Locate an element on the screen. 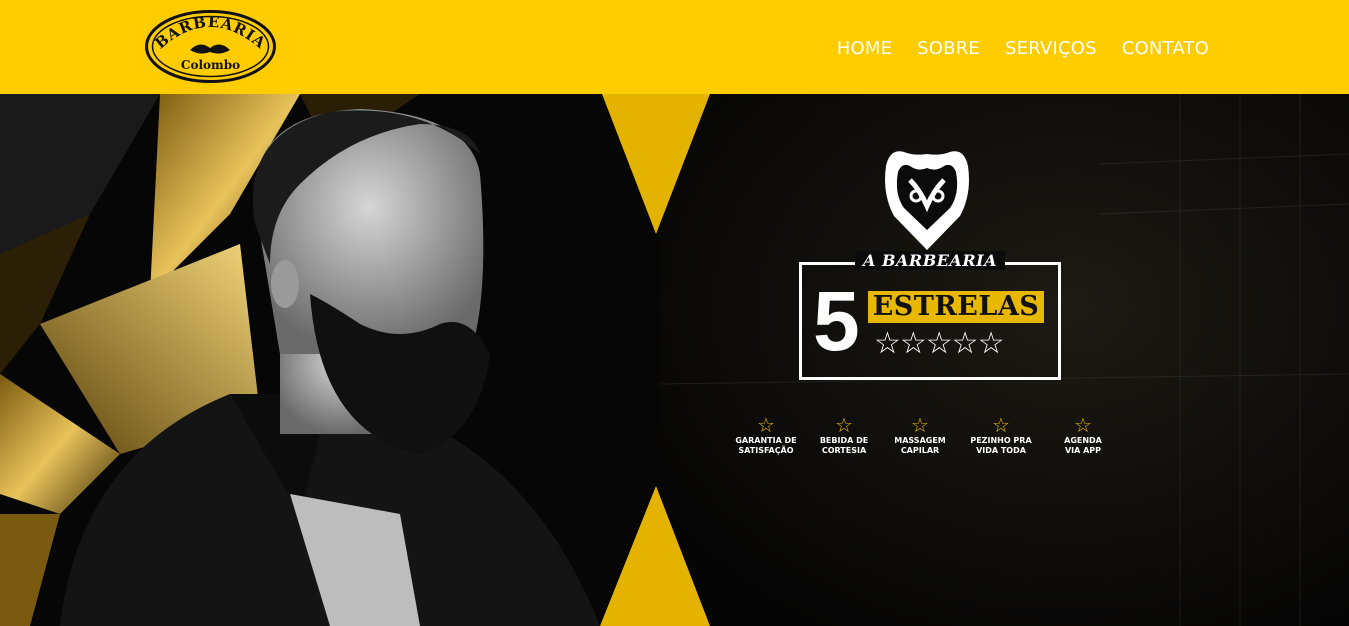 This screenshot has height=626, width=1349. badge-number: 5 is located at coordinates (836, 321).